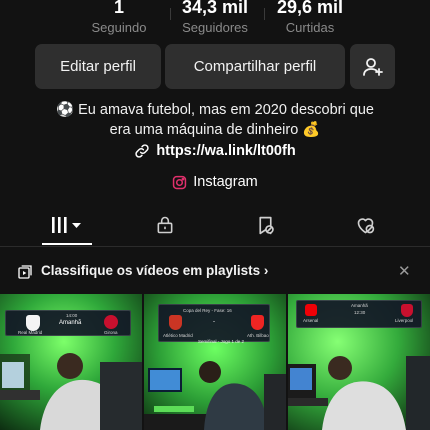 This screenshot has width=430, height=430. I want to click on match-time: 12:30, so click(360, 312).